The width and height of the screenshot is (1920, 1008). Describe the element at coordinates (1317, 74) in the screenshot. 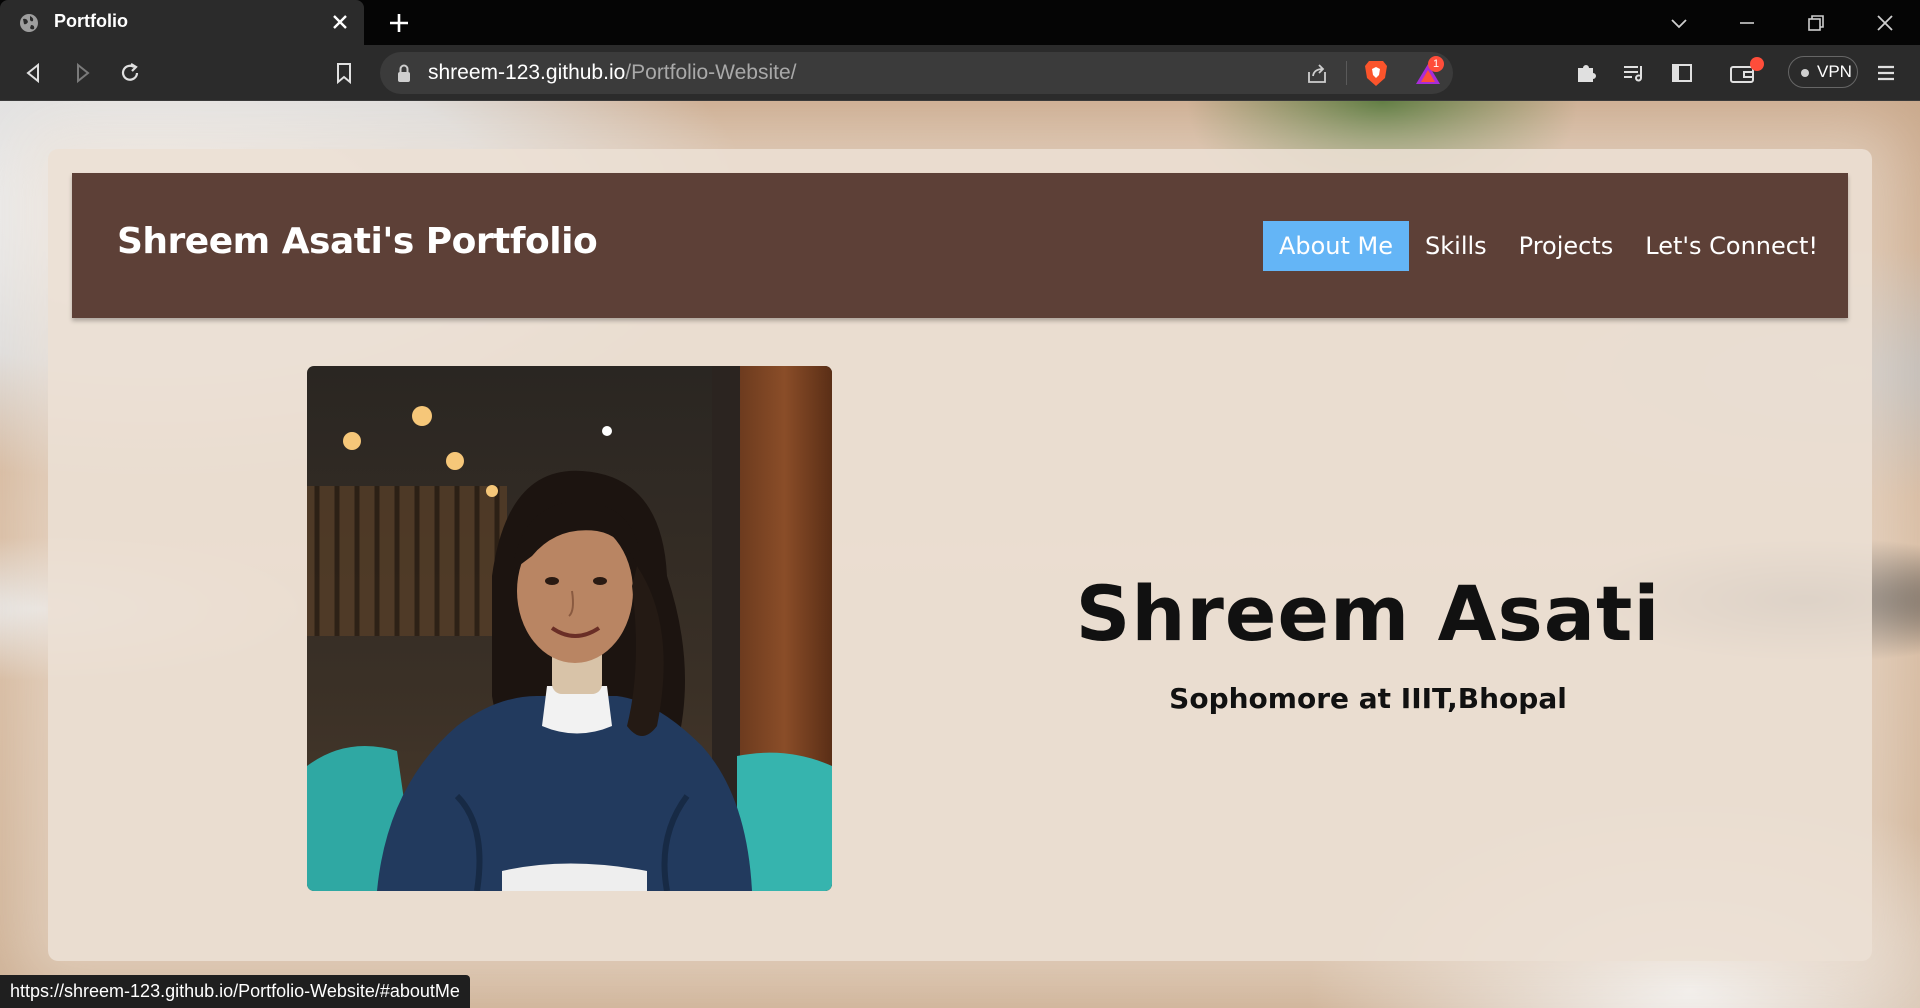

I see `share-icon` at that location.